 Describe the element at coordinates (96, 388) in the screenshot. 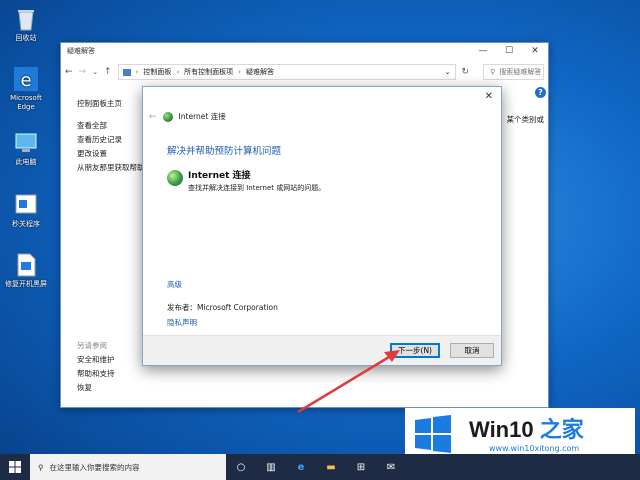

I see `link-recovery: 恢复` at that location.